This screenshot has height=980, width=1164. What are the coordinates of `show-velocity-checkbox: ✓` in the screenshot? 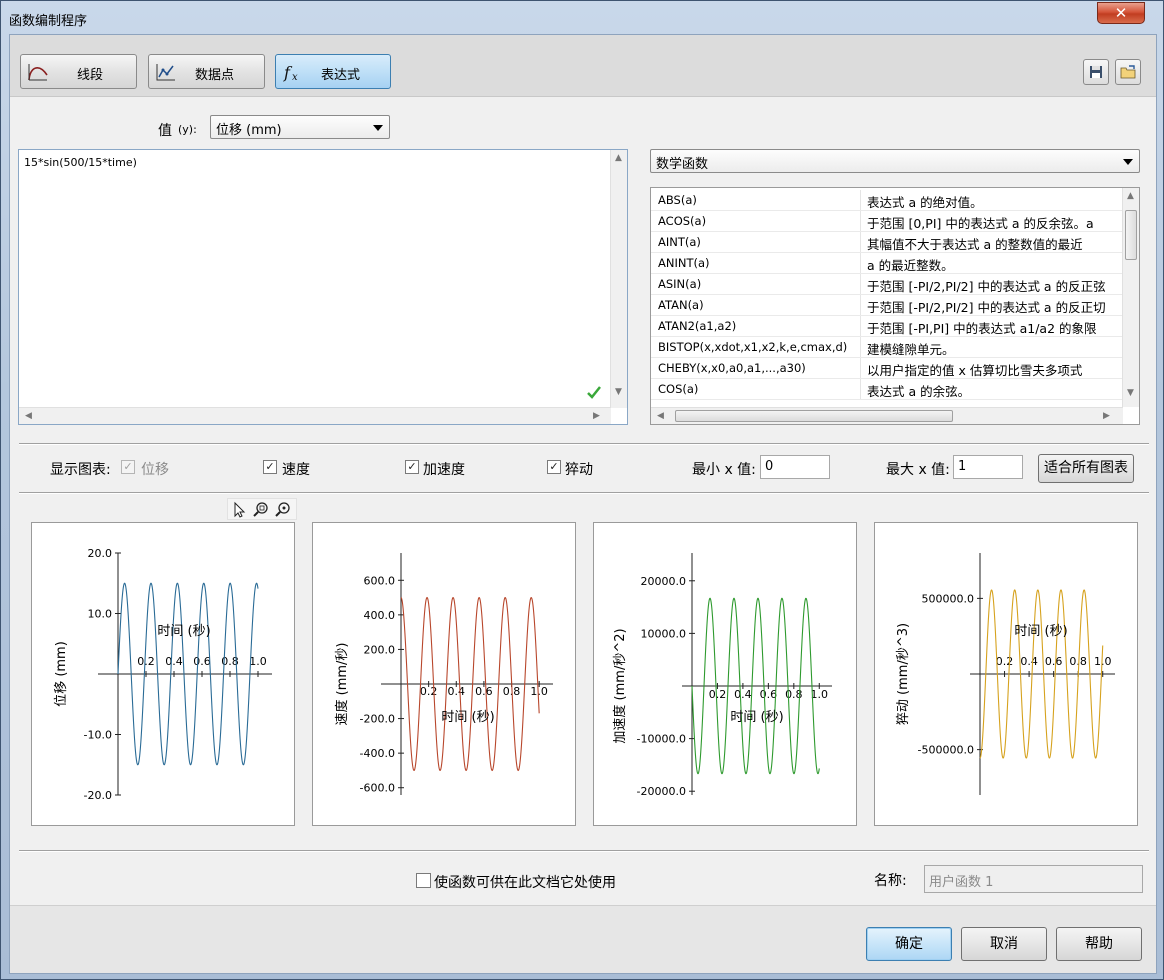 It's located at (270, 467).